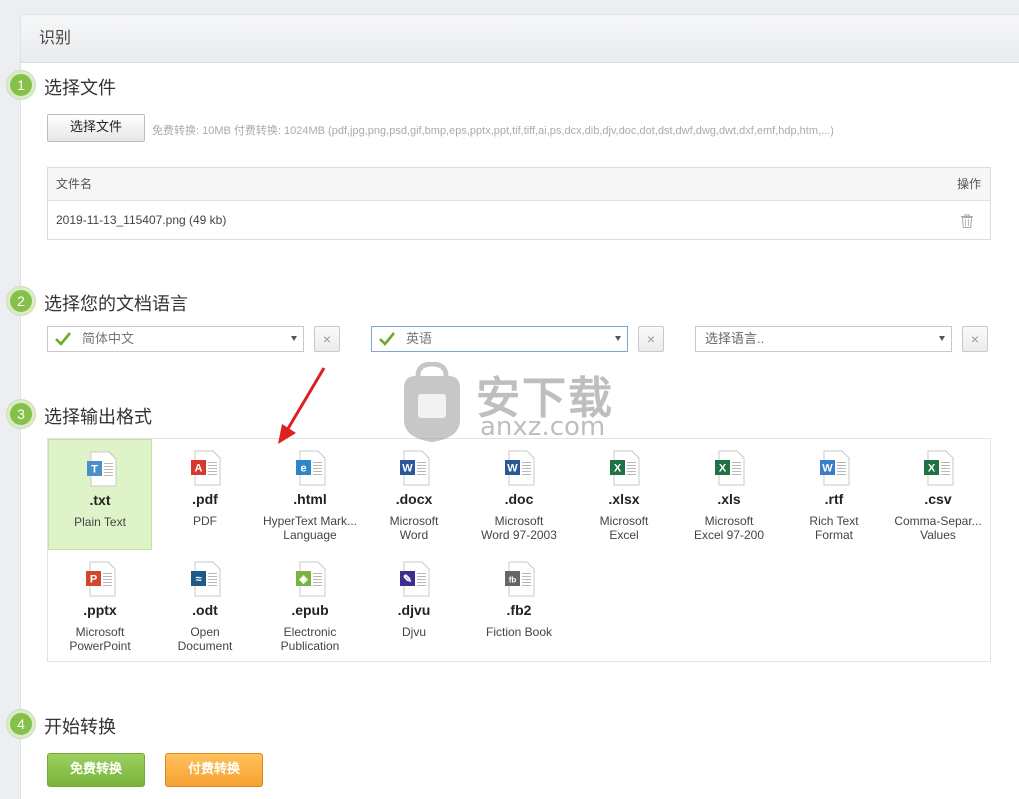  I want to click on format-label: Djvu, so click(414, 632).